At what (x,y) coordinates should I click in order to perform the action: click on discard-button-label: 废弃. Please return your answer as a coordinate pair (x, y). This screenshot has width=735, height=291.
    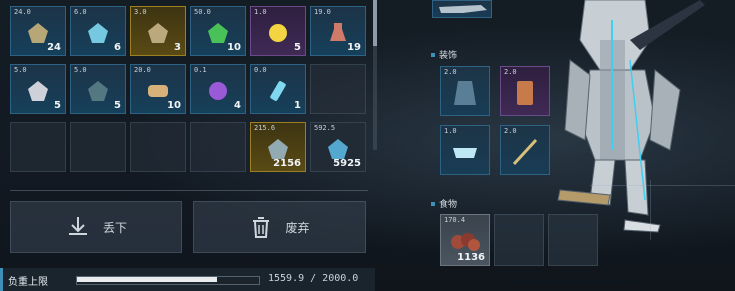
    Looking at the image, I should click on (297, 227).